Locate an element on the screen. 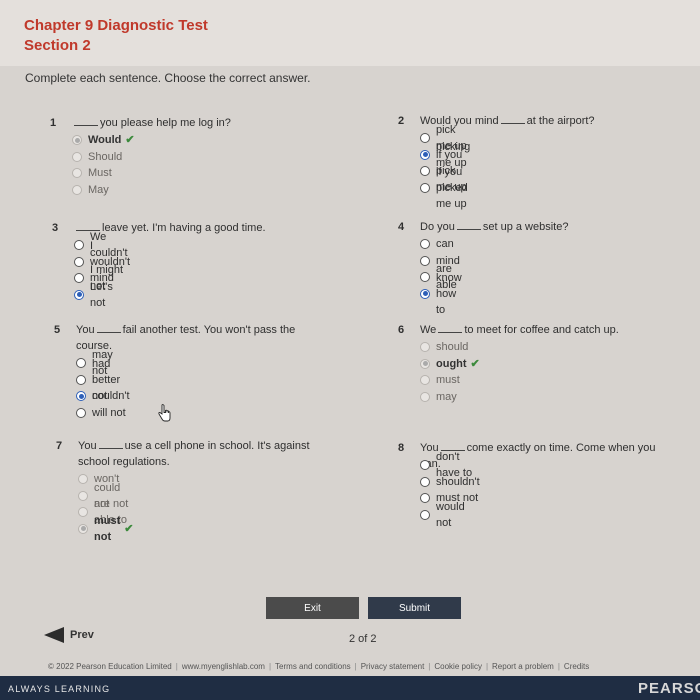  answer-option: couldn't is located at coordinates (103, 396).